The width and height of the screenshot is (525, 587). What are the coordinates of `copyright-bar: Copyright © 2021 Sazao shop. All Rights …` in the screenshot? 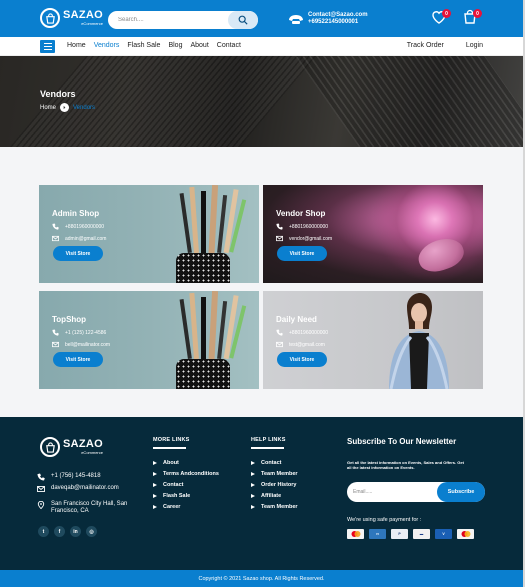 It's located at (261, 578).